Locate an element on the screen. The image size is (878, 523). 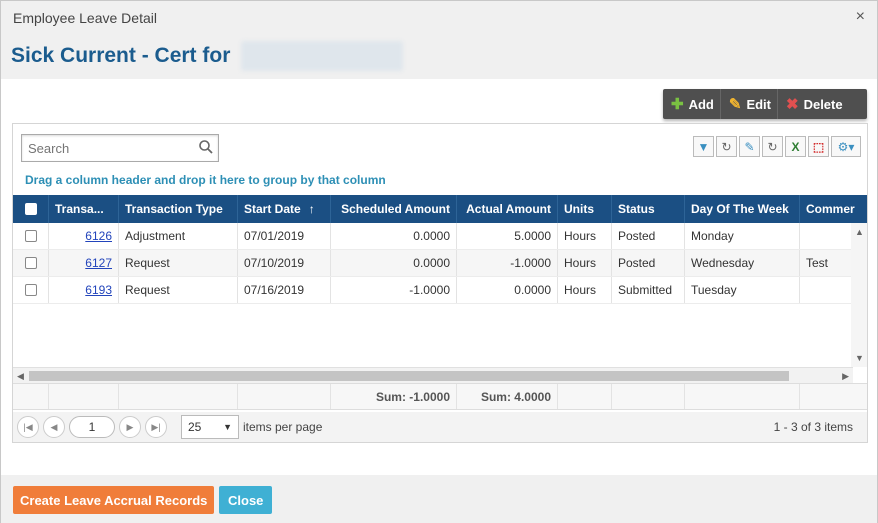
column-header-day-of-week: Day Of The Week is located at coordinates (742, 209).